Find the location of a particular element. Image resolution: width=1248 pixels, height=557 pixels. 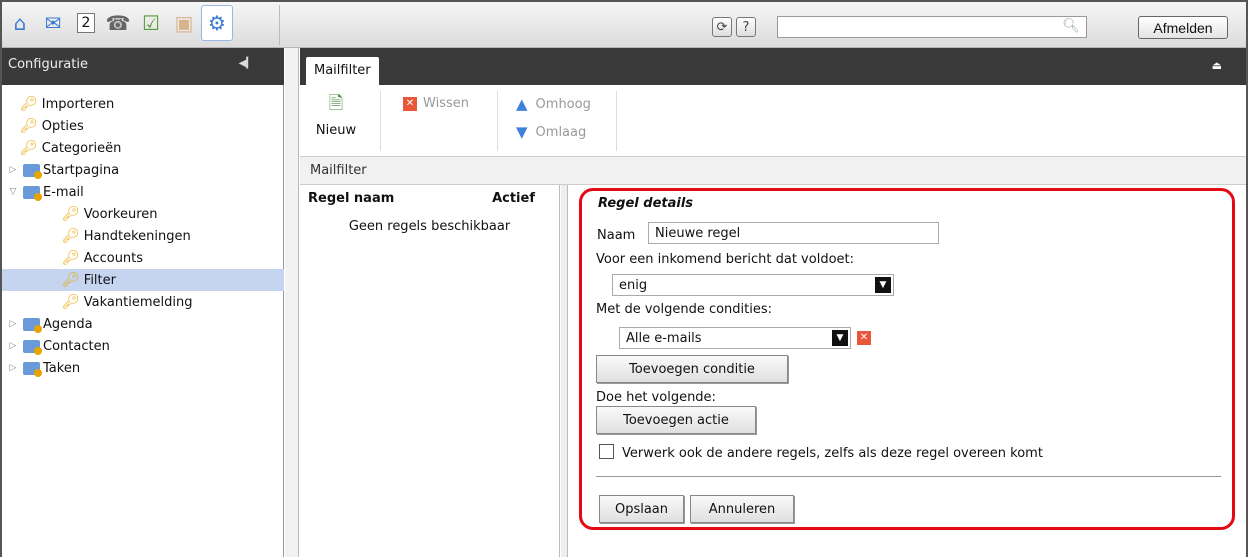

column-header-name: Regel naam is located at coordinates (351, 200).